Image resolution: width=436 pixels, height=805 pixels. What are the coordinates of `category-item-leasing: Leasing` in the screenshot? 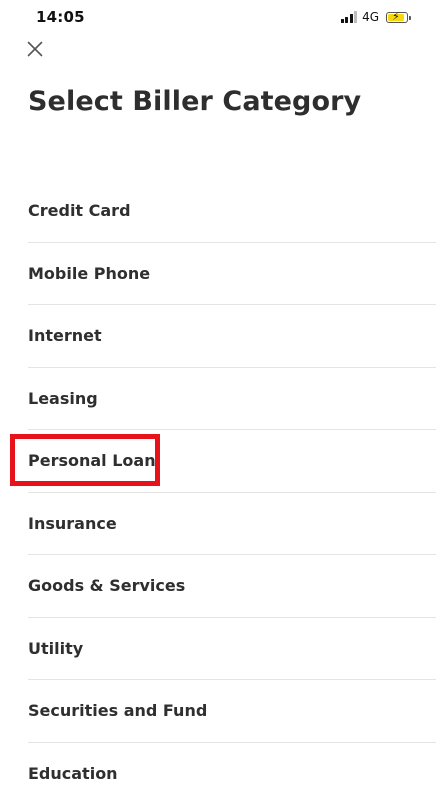 It's located at (232, 399).